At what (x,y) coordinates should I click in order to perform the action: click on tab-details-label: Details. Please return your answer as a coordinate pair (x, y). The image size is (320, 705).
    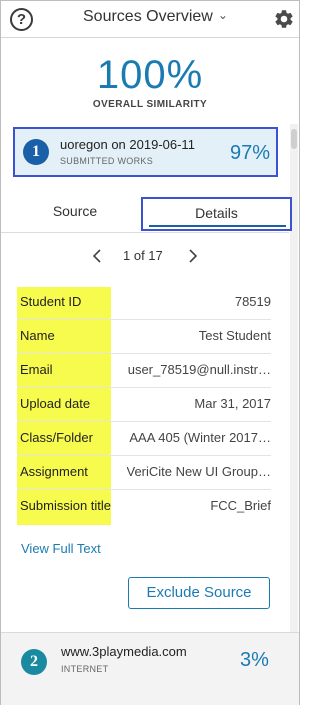
    Looking at the image, I should click on (216, 213).